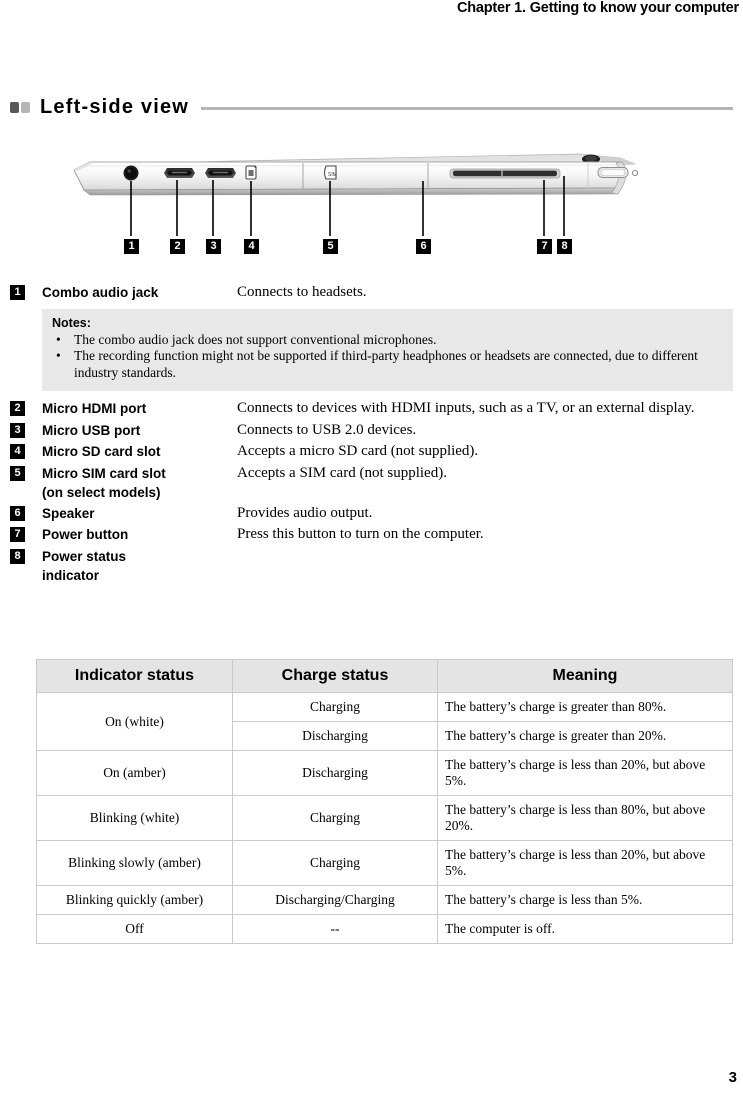  What do you see at coordinates (585, 900) in the screenshot?
I see `cell-meaning: The battery’s charge is less than 5%.` at bounding box center [585, 900].